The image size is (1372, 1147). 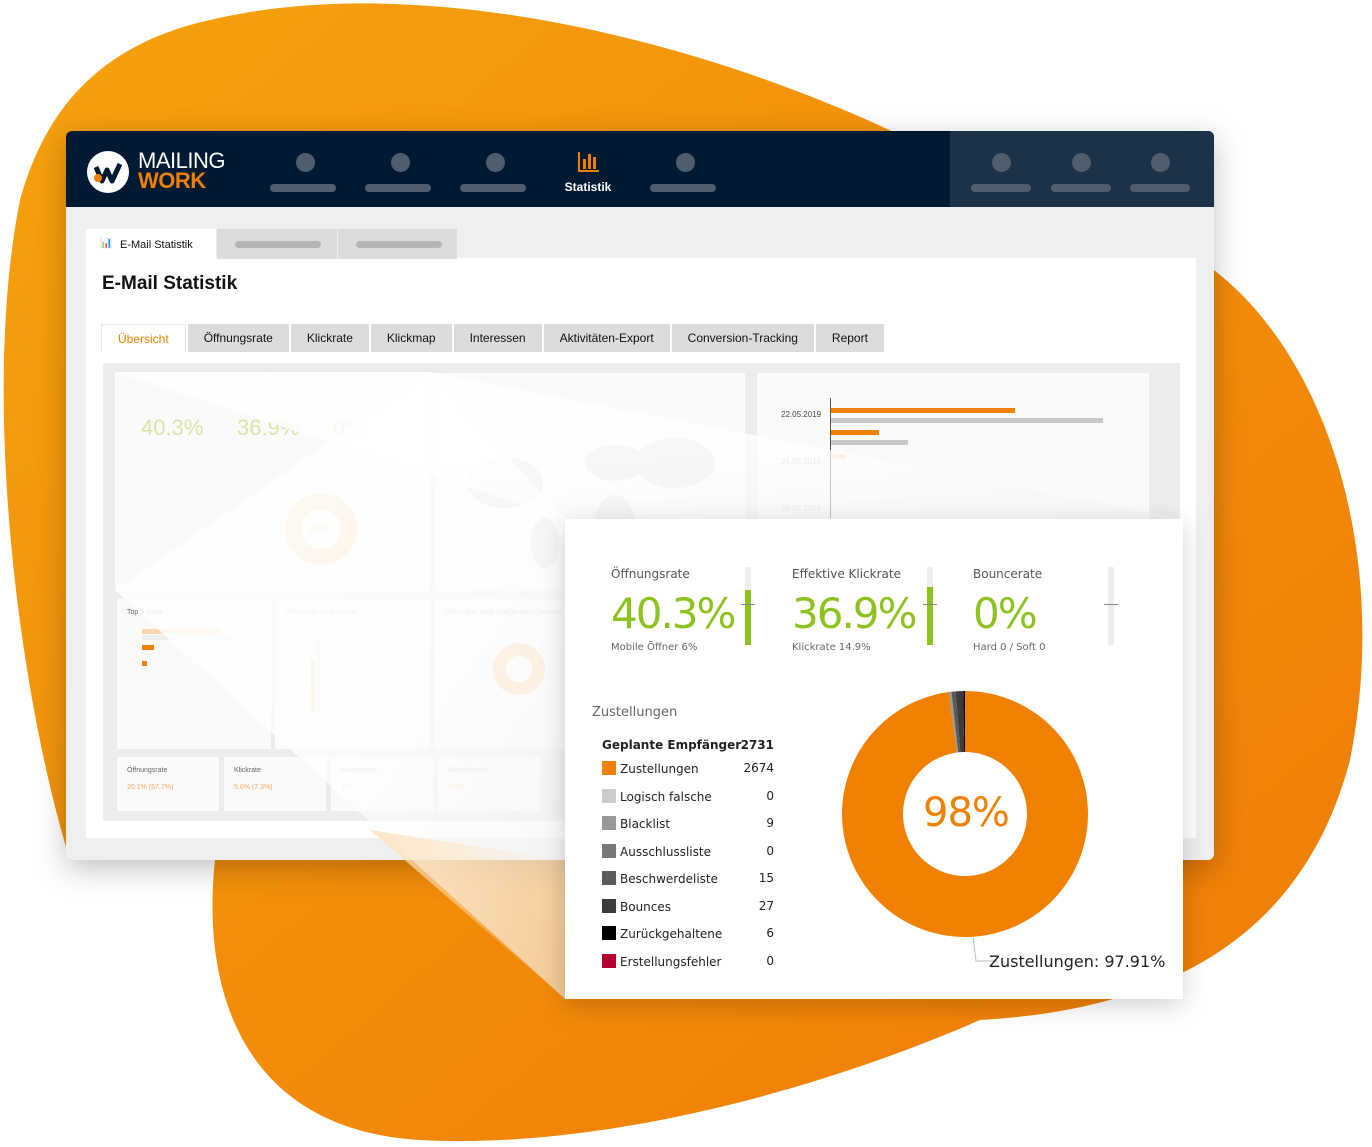 I want to click on legend-label: Beschwerdeliste, so click(x=669, y=879).